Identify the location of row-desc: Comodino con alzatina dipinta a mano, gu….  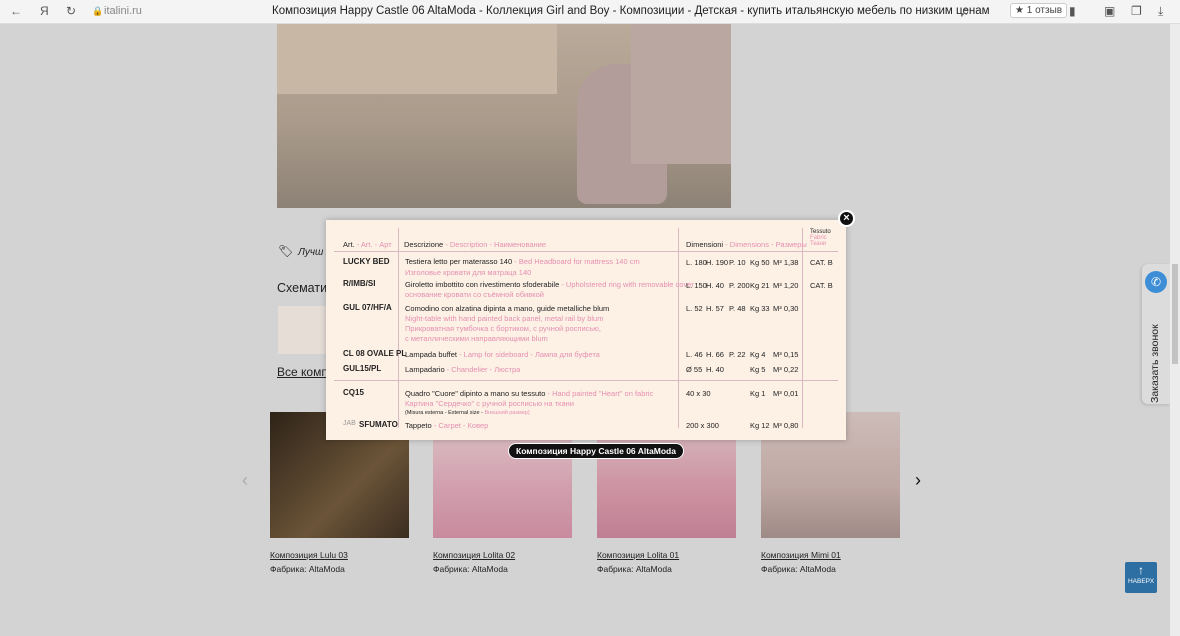
(507, 308).